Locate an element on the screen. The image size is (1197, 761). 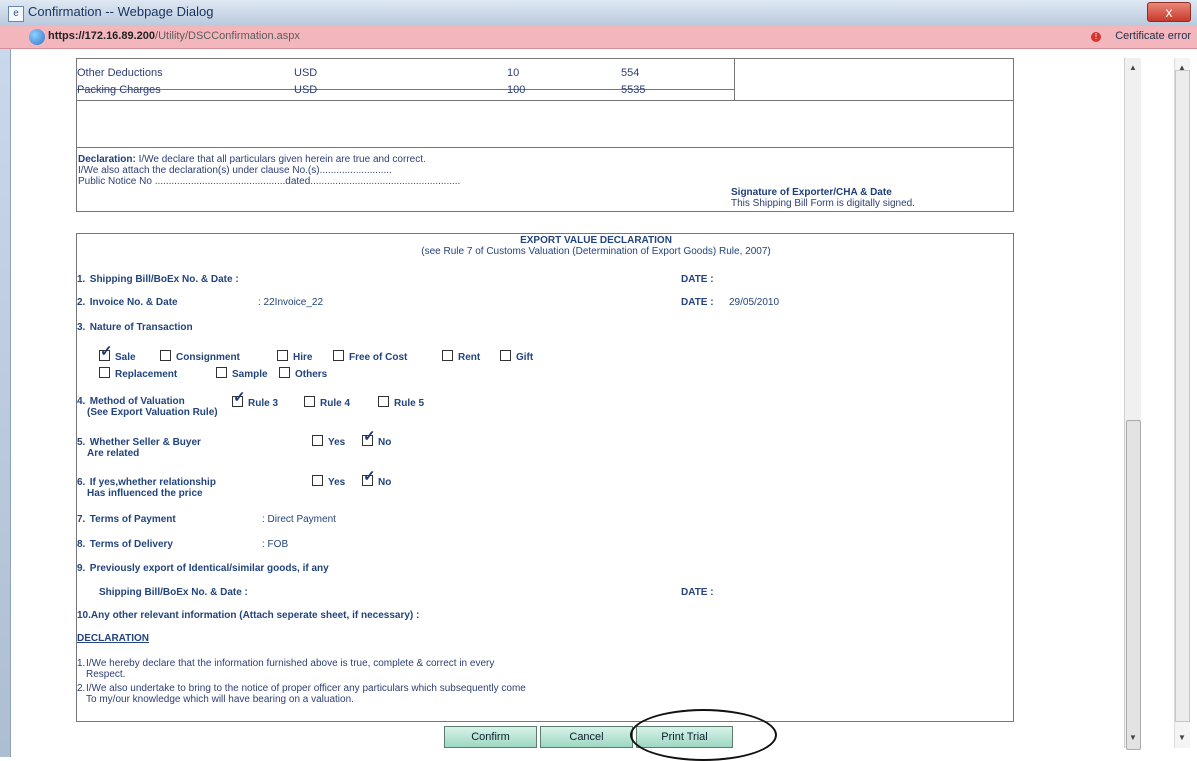
table-divider is located at coordinates (545, 100).